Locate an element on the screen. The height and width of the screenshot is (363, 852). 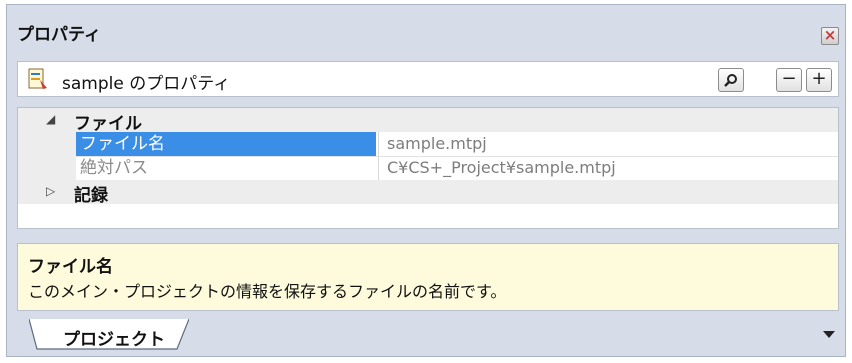
toolbar-title: sample のプロパティ is located at coordinates (146, 84).